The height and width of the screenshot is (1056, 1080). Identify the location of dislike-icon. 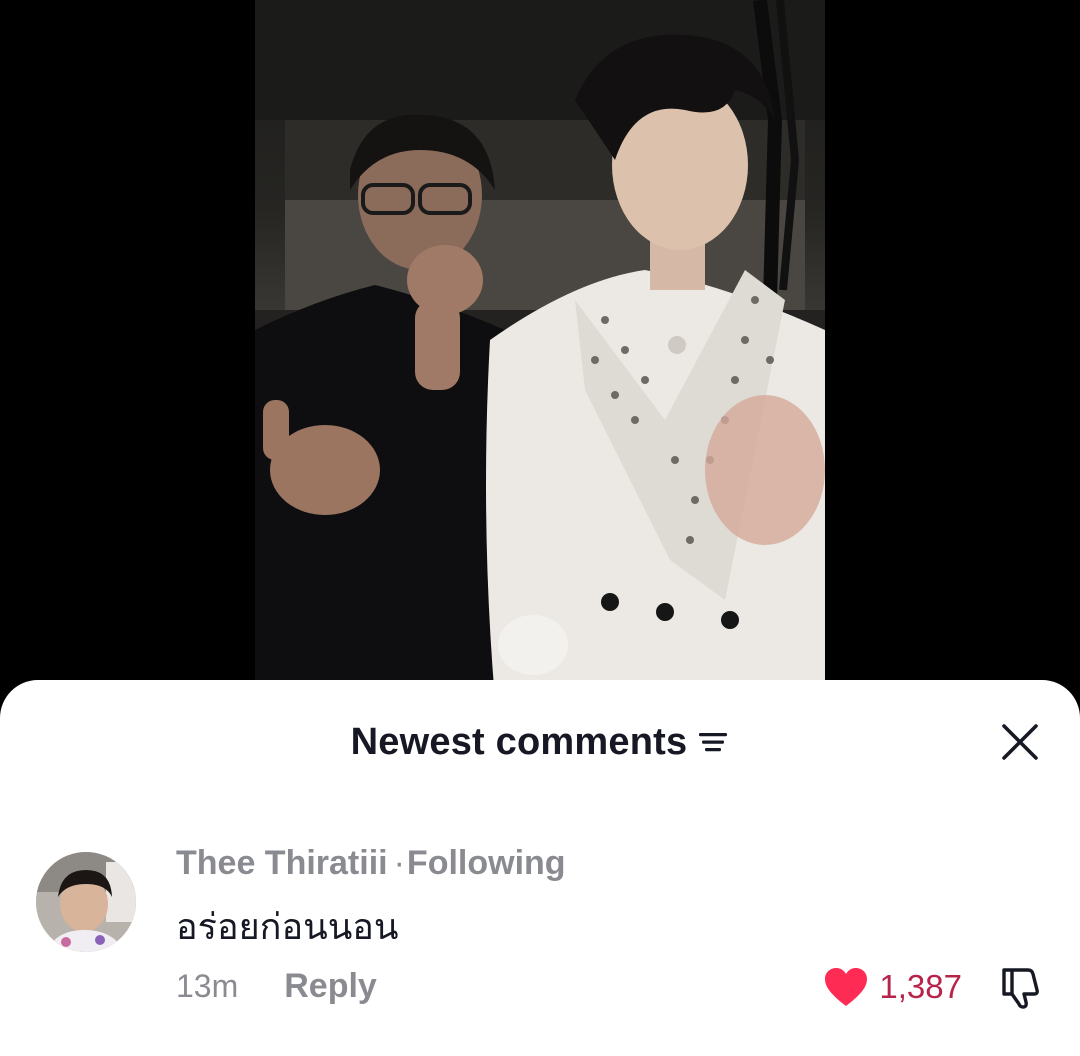
(1022, 987).